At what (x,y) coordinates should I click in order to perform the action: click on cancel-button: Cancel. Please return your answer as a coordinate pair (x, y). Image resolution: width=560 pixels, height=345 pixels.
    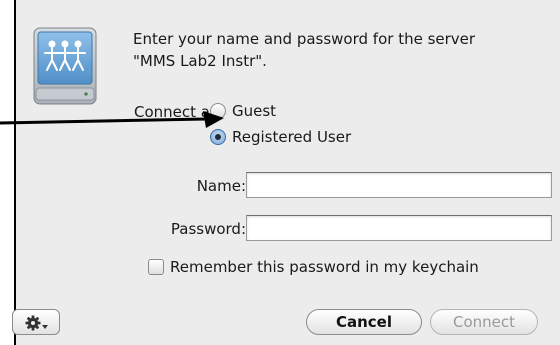
    Looking at the image, I should click on (364, 322).